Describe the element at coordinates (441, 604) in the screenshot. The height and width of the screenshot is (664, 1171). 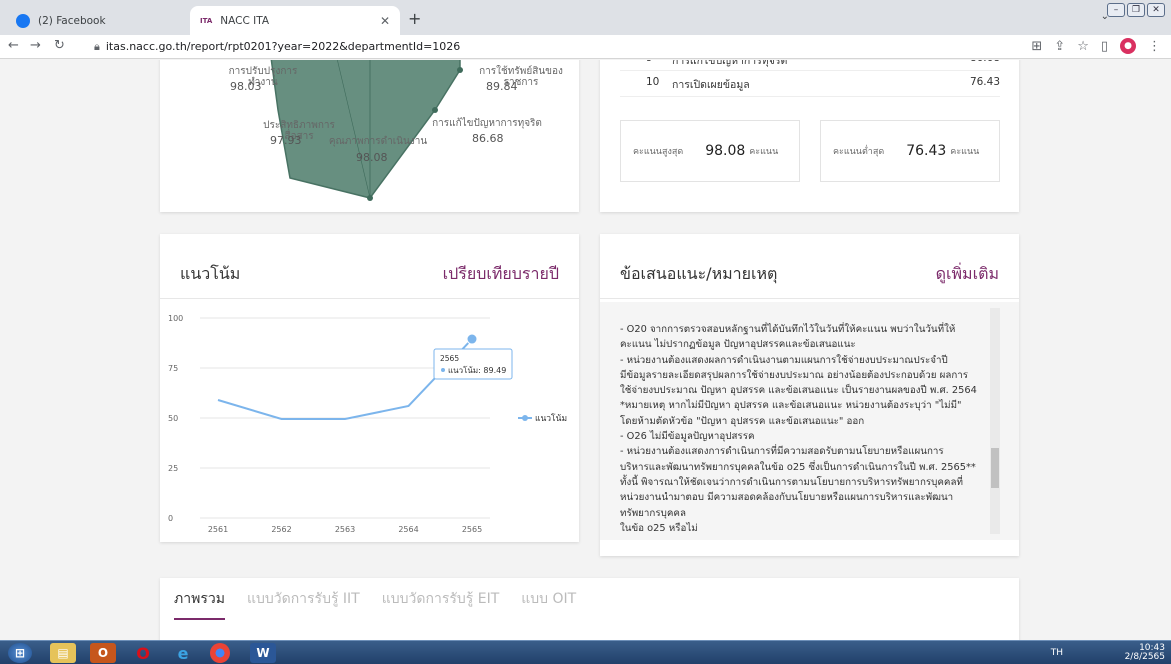
I see `tab-eit: แบบวัดการรับรู้ EIT` at that location.